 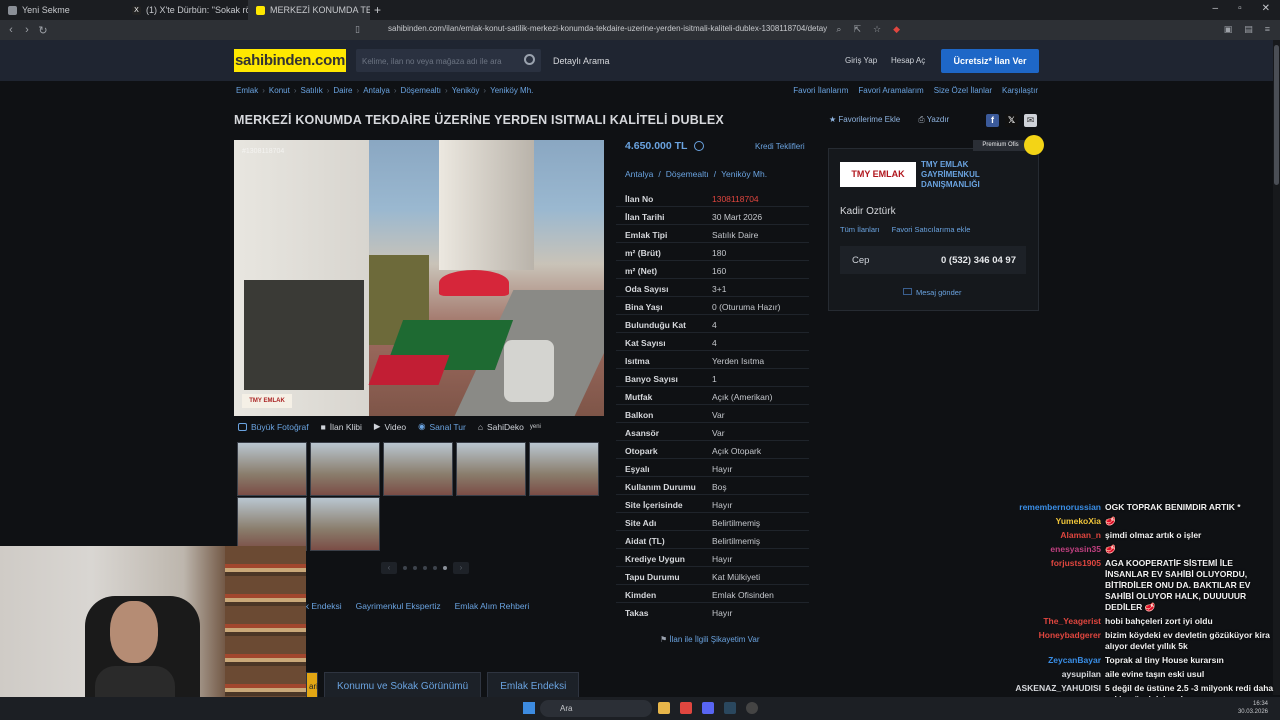 What do you see at coordinates (752, 708) in the screenshot?
I see `obs-icon` at bounding box center [752, 708].